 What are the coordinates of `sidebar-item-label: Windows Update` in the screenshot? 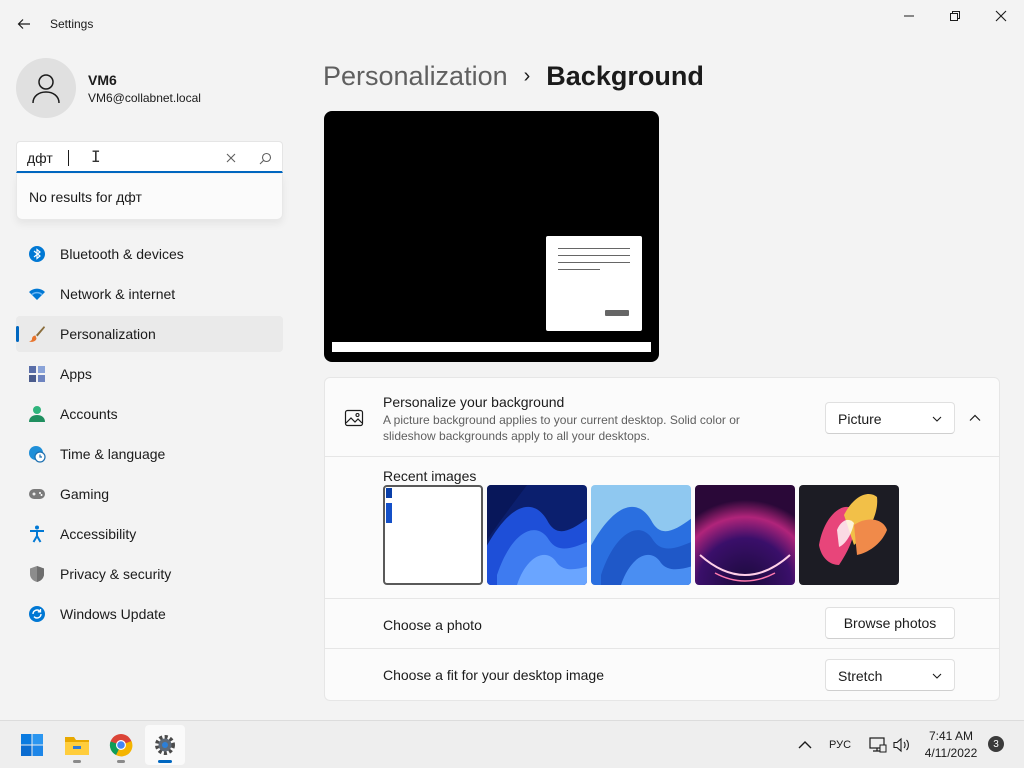 It's located at (113, 614).